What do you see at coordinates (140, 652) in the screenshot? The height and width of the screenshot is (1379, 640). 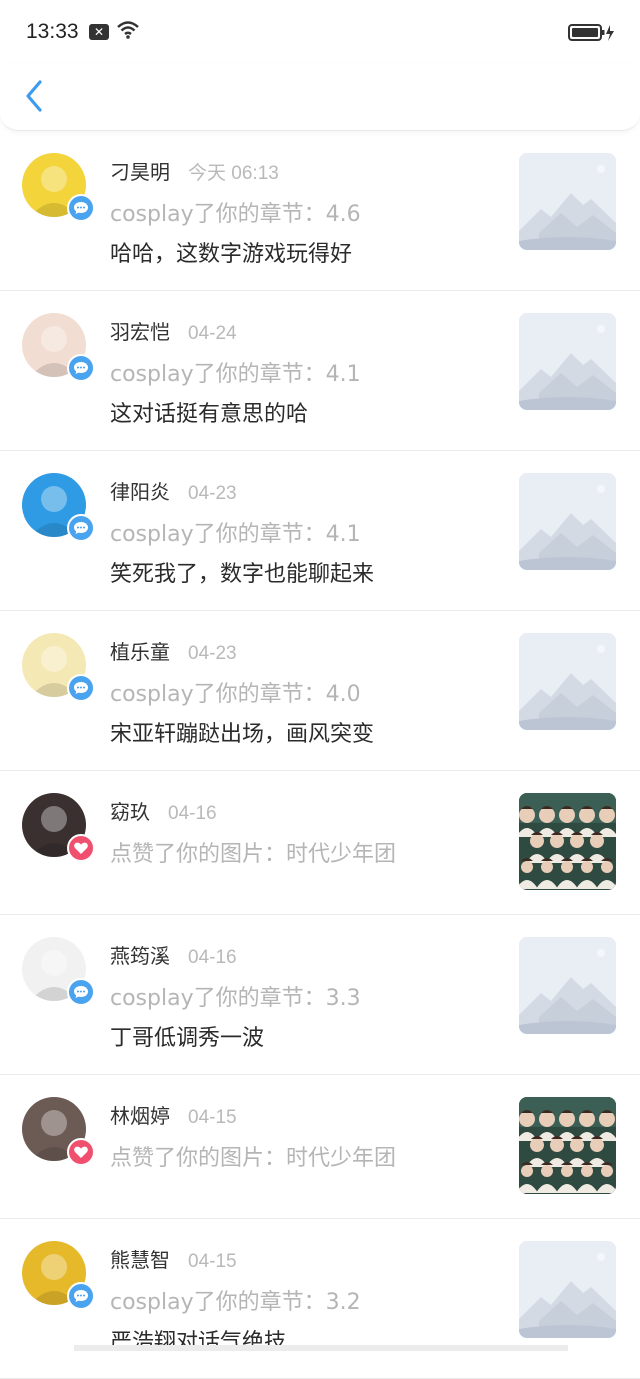 I see `user-name: 植乐童` at bounding box center [140, 652].